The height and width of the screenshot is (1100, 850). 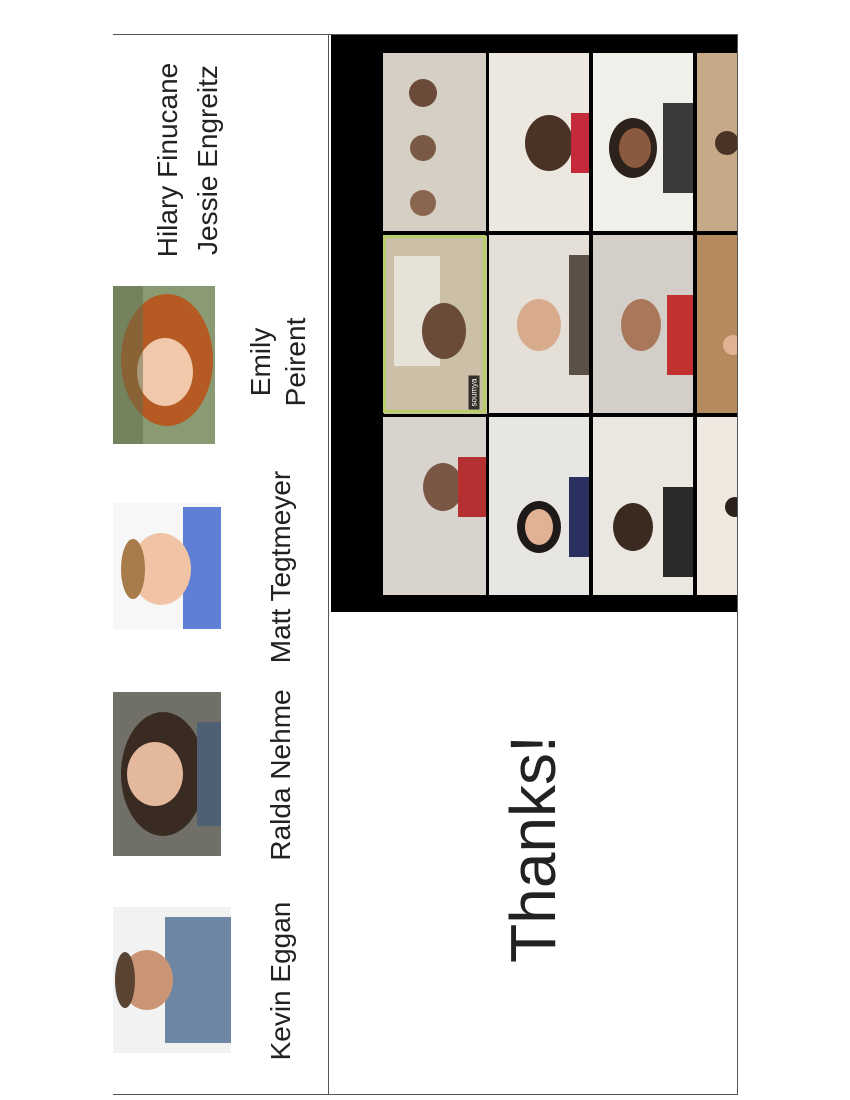 What do you see at coordinates (280, 981) in the screenshot?
I see `kevin-eggan-name: Kevin Eggan` at bounding box center [280, 981].